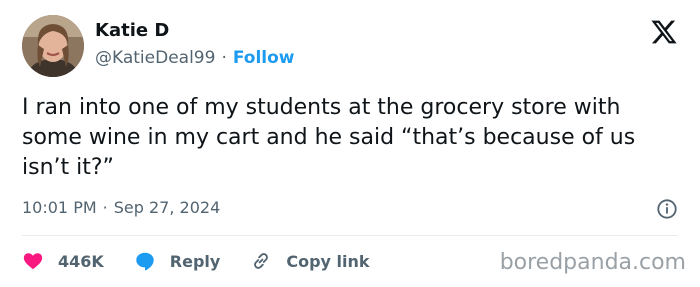 The height and width of the screenshot is (287, 700). Describe the element at coordinates (155, 58) in the screenshot. I see `author-handle: @KatieDeal99` at that location.